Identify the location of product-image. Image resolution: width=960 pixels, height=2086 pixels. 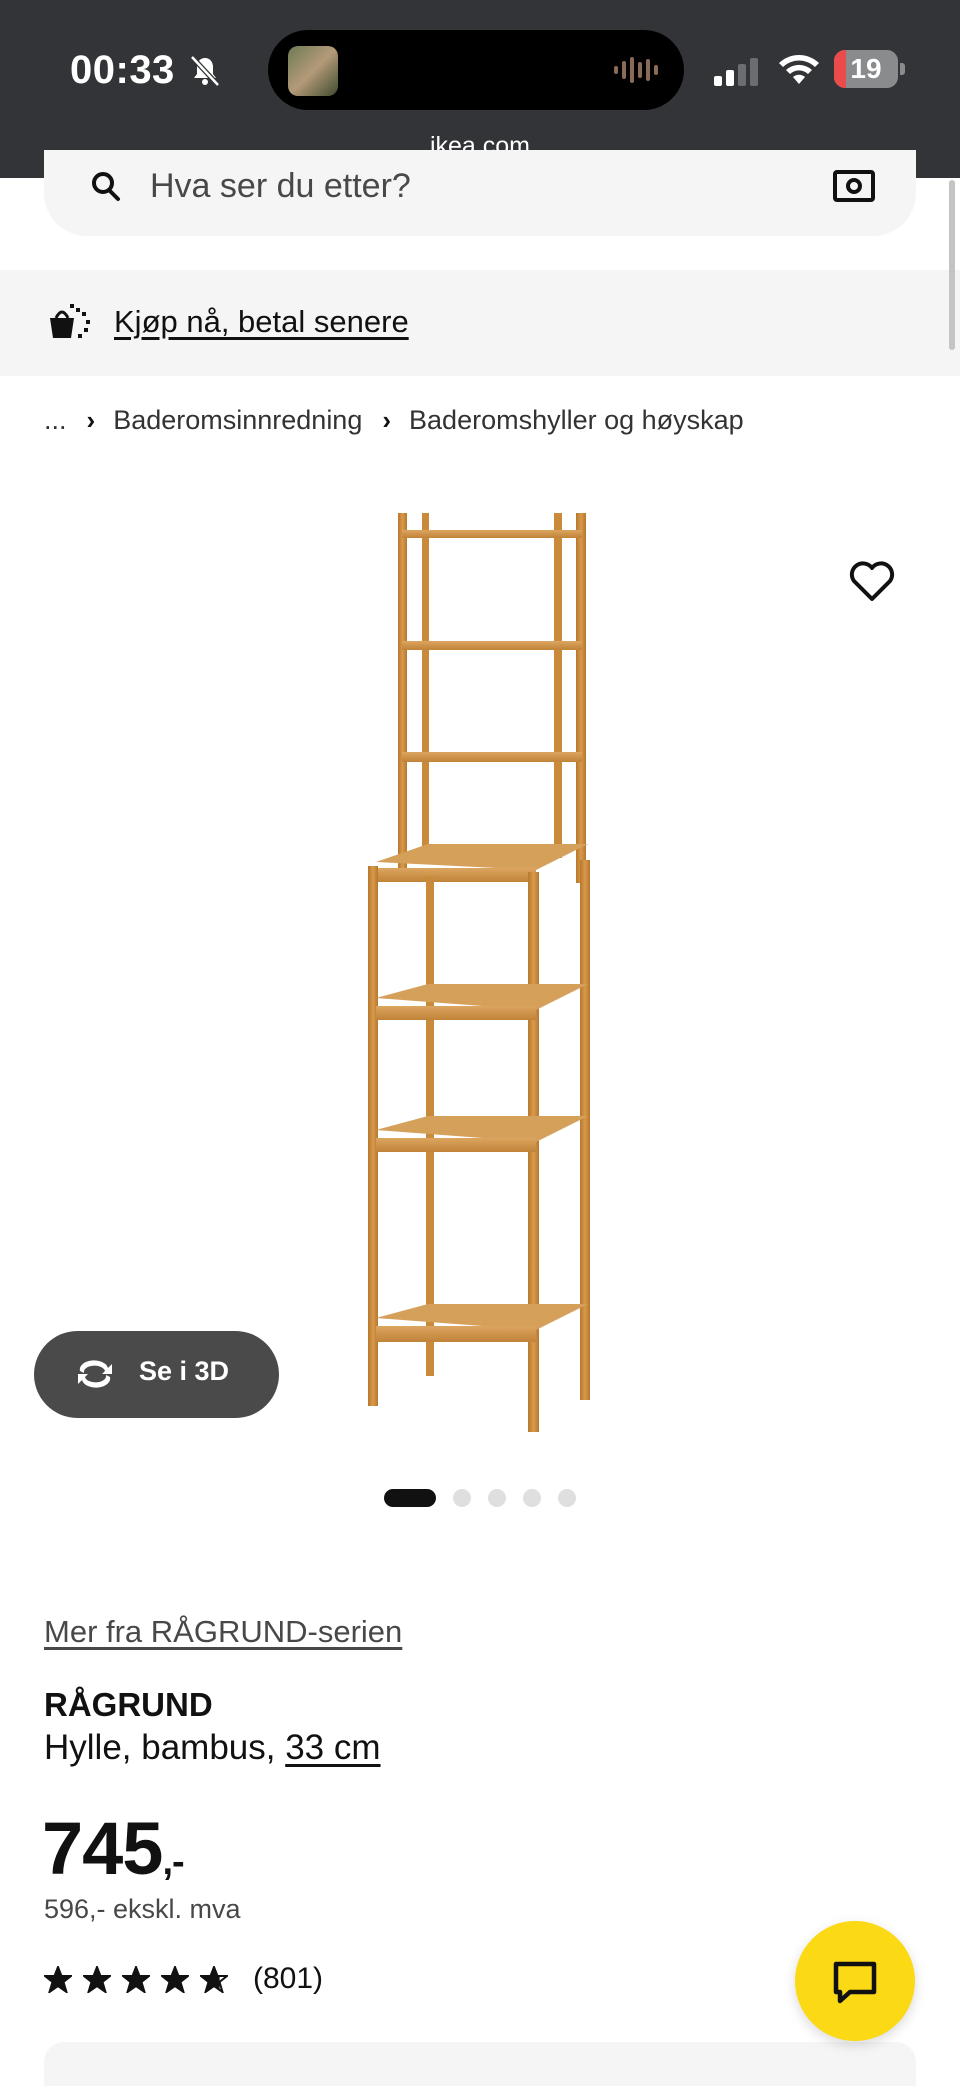
(480, 970).